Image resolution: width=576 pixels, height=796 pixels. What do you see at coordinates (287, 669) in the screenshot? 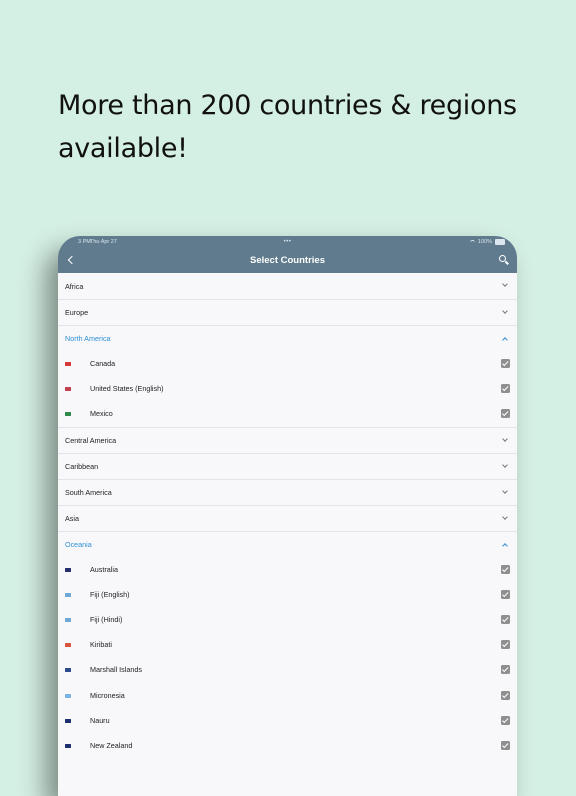
I see `country-row-marshall-islands: Marshall Islands` at bounding box center [287, 669].